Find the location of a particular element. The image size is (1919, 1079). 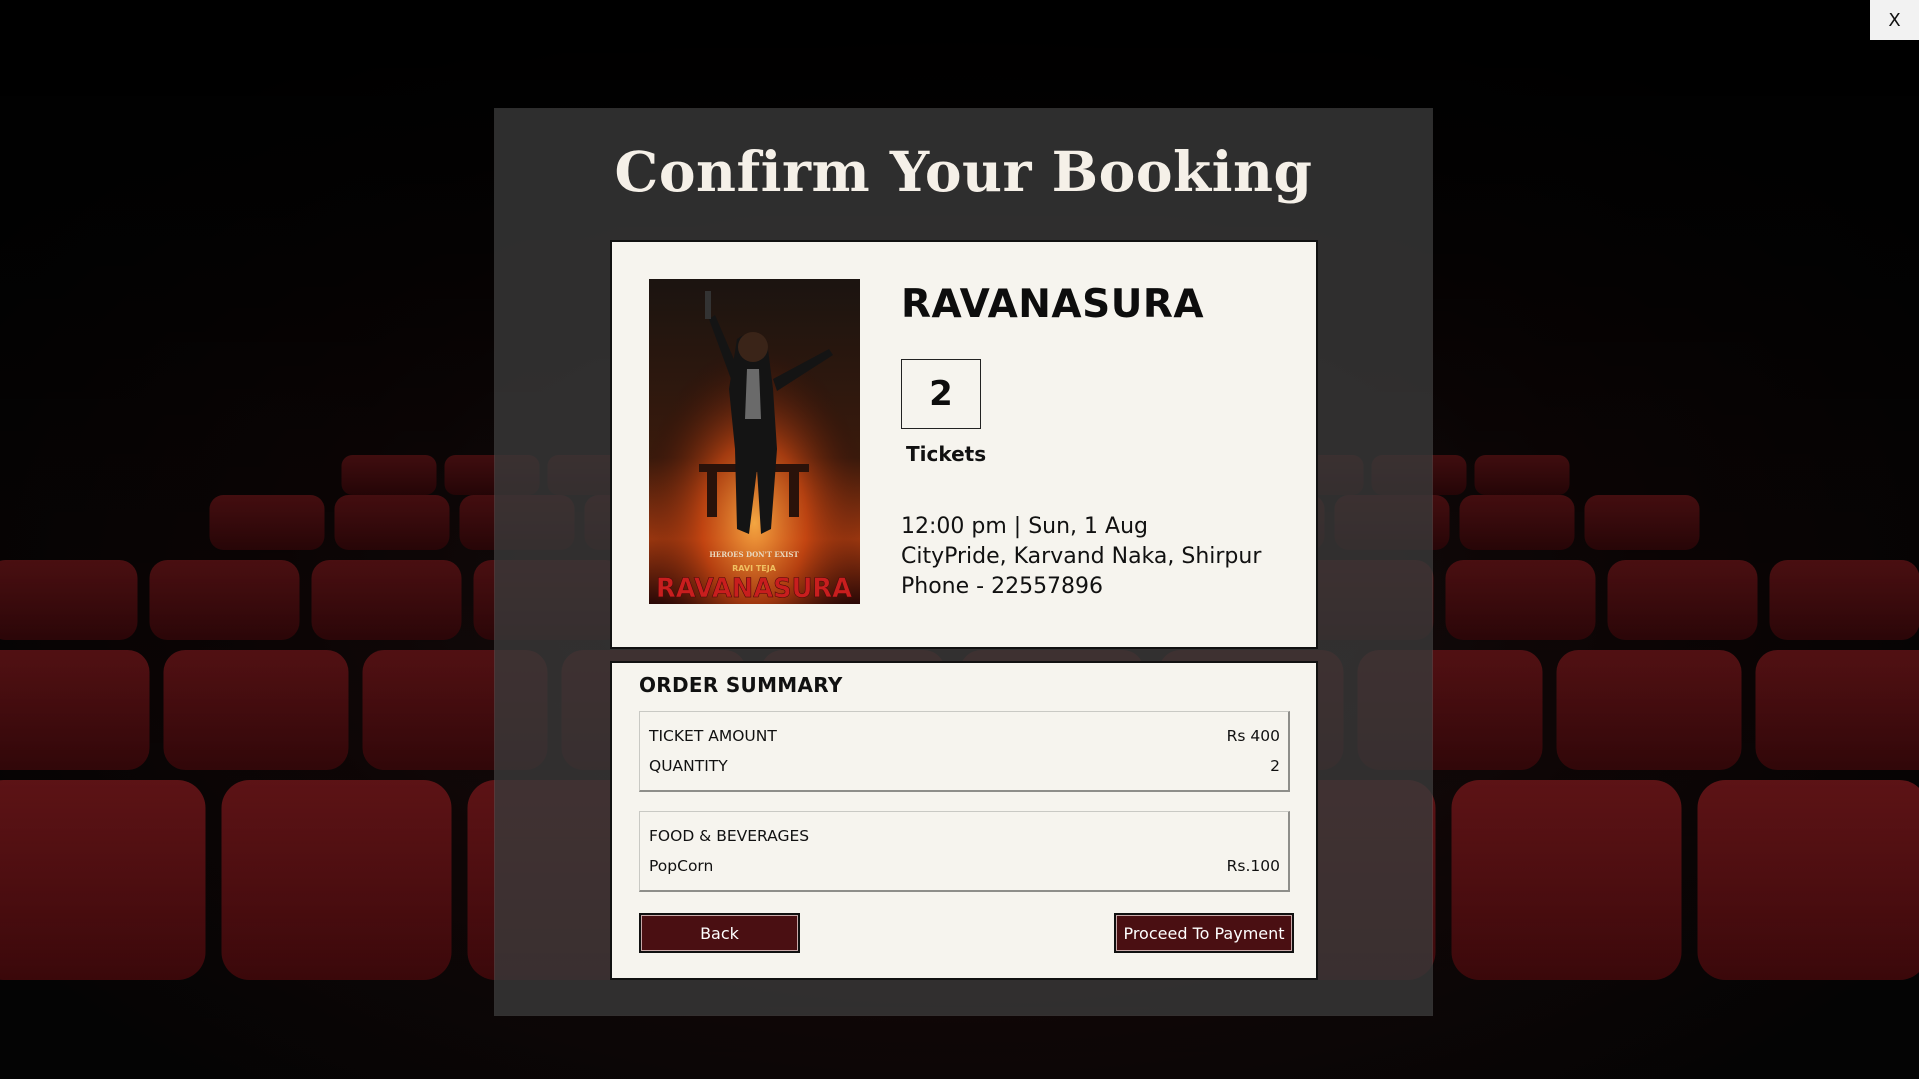

order-summary-heading: ORDER SUMMARY is located at coordinates (741, 685).